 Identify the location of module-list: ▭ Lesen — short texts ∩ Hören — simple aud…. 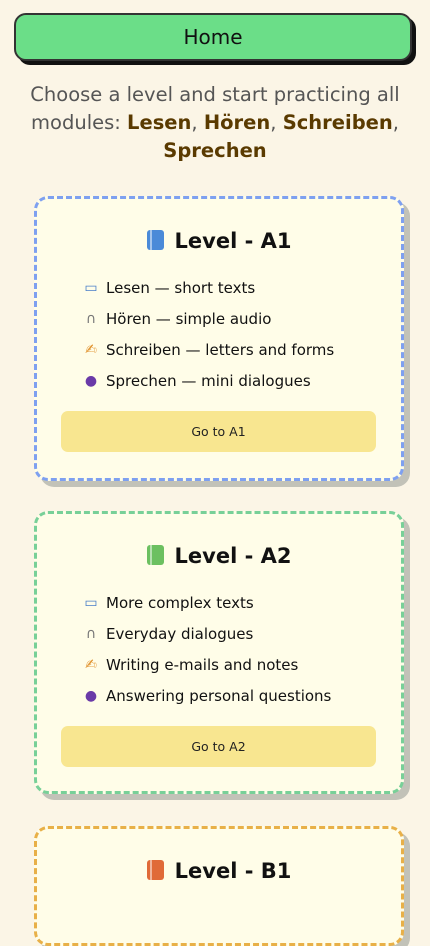
(238, 334).